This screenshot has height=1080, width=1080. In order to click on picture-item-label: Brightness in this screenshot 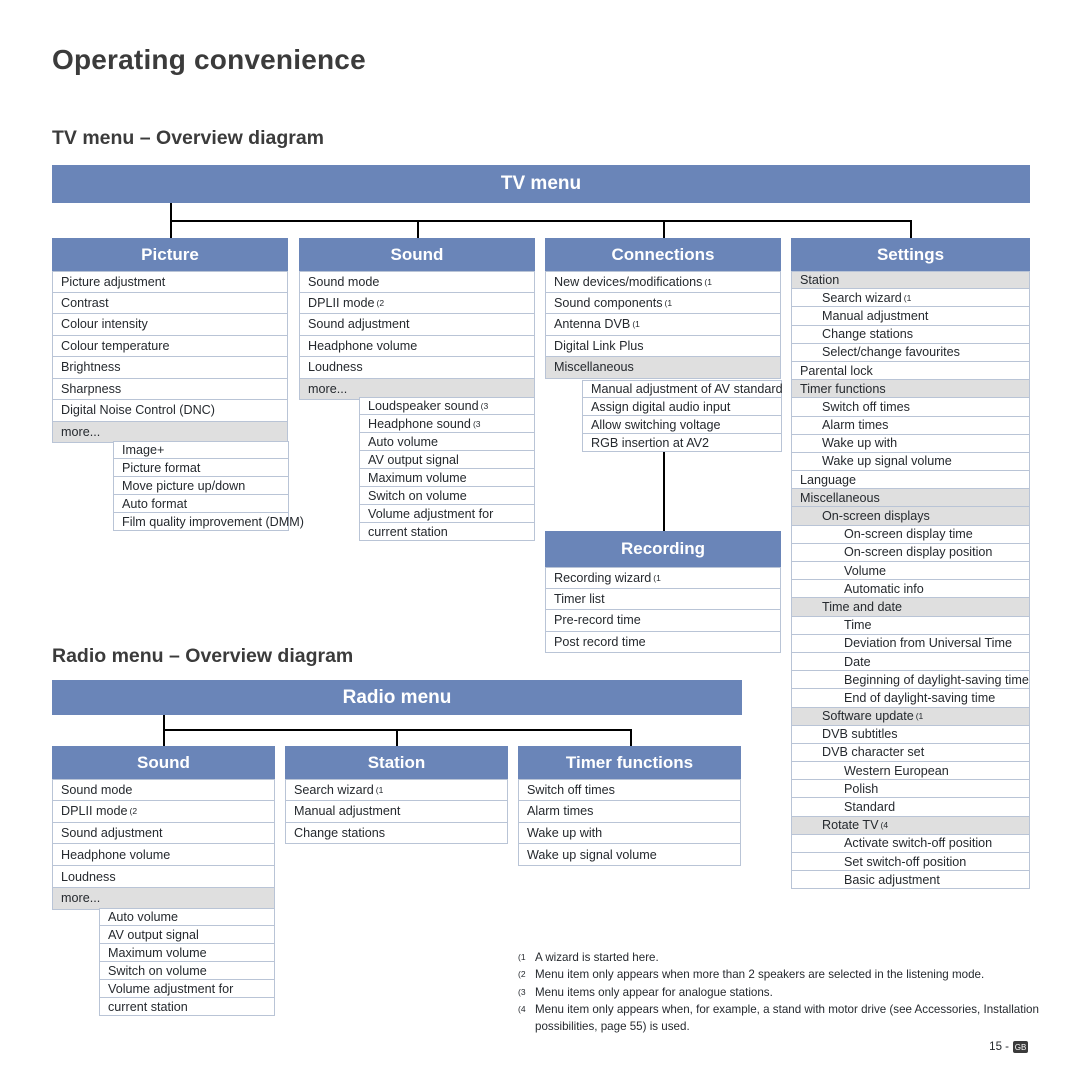, I will do `click(91, 367)`.